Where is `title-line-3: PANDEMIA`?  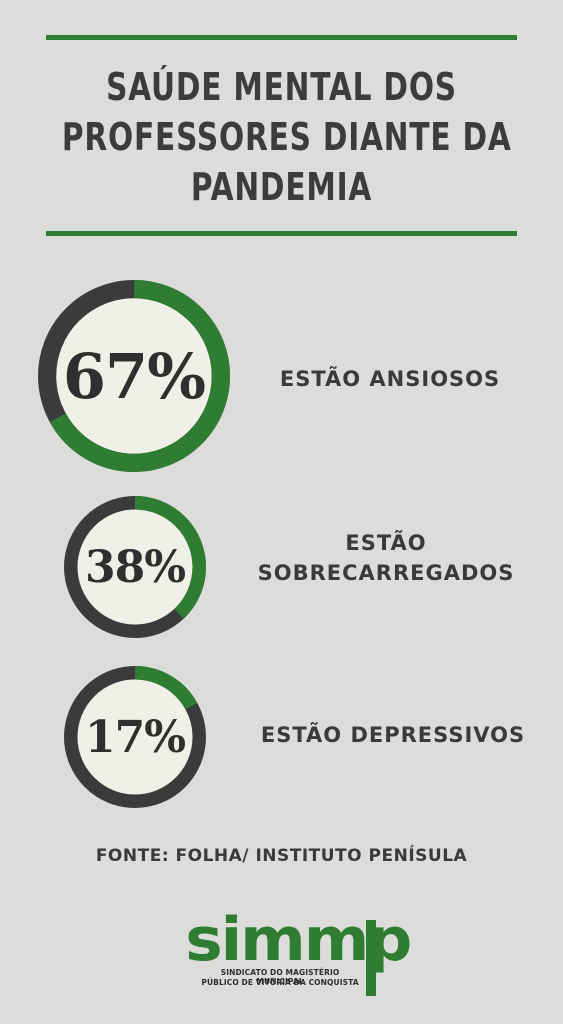 title-line-3: PANDEMIA is located at coordinates (281, 187).